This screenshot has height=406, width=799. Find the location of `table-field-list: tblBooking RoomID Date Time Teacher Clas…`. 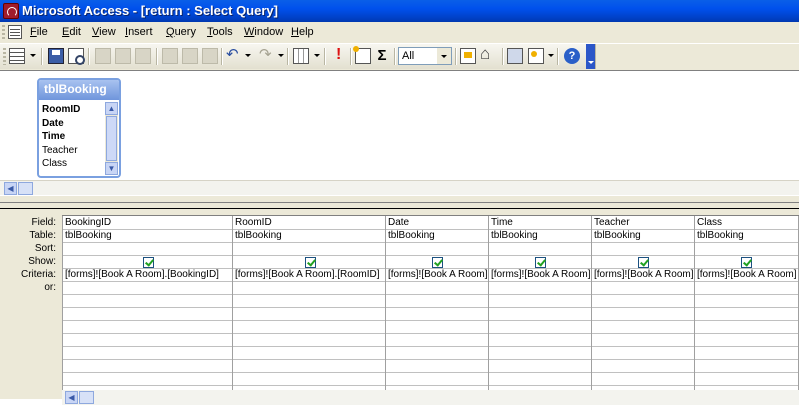

table-field-list: tblBooking RoomID Date Time Teacher Clas… is located at coordinates (79, 128).